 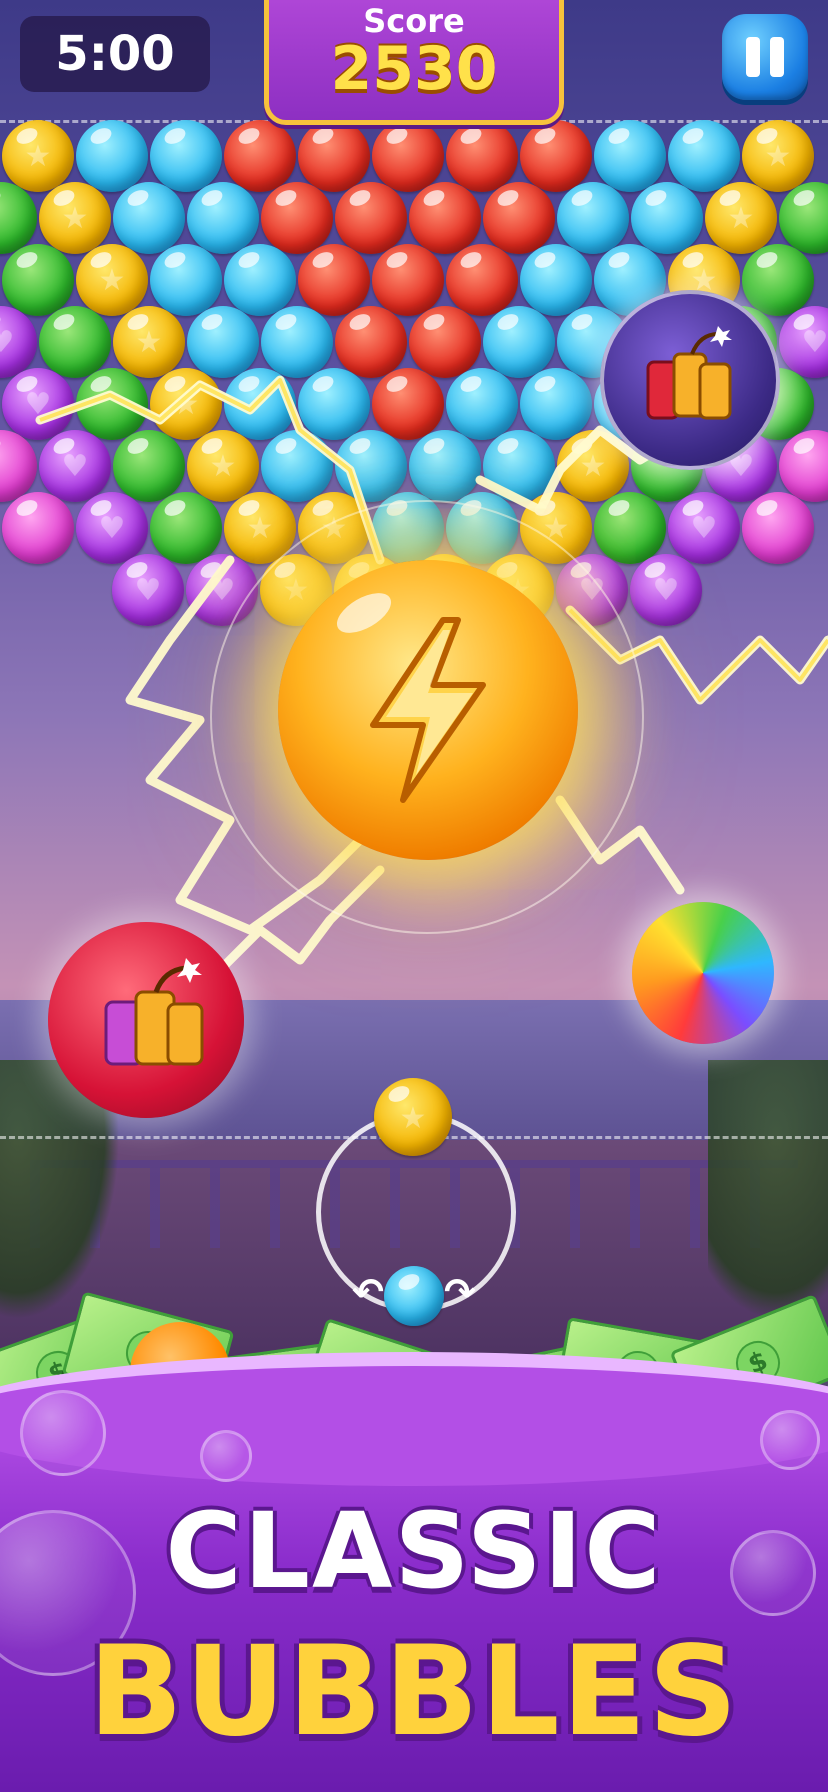 What do you see at coordinates (414, 1551) in the screenshot?
I see `title-line-1: CLASSIC` at bounding box center [414, 1551].